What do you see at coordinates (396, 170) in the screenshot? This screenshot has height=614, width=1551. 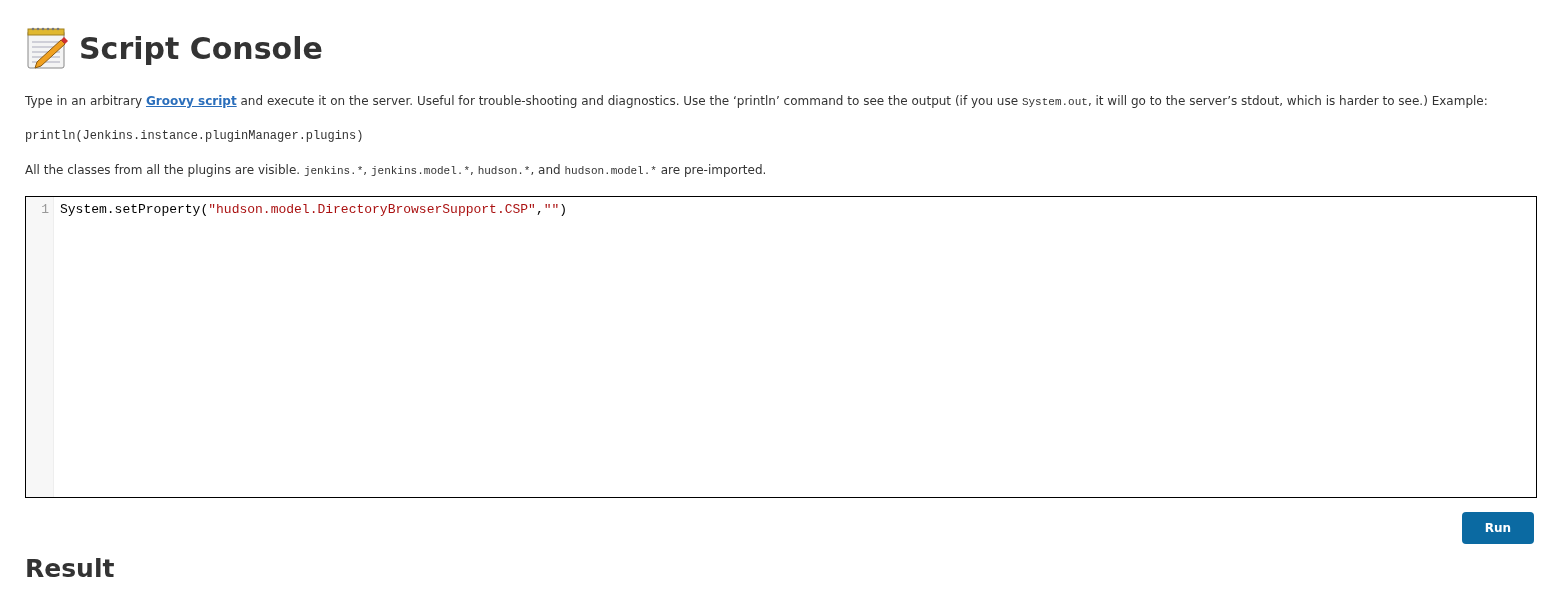 I see `imports-text: All the classes from all the plugins are visible. jenkins.*, jenkins.model.*, hudson.*, and hudson.model.* are pre-imported.` at bounding box center [396, 170].